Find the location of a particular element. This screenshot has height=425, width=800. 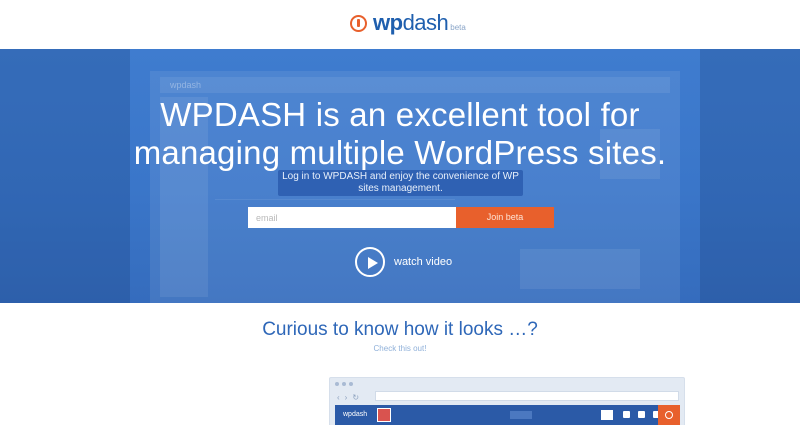

wpdash-logo: wpdash beta is located at coordinates (408, 23).